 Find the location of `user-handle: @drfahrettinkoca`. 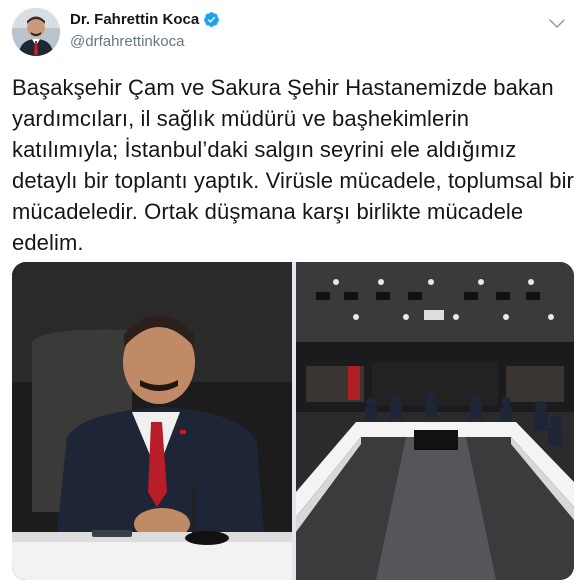

user-handle: @drfahrettinkoca is located at coordinates (127, 41).